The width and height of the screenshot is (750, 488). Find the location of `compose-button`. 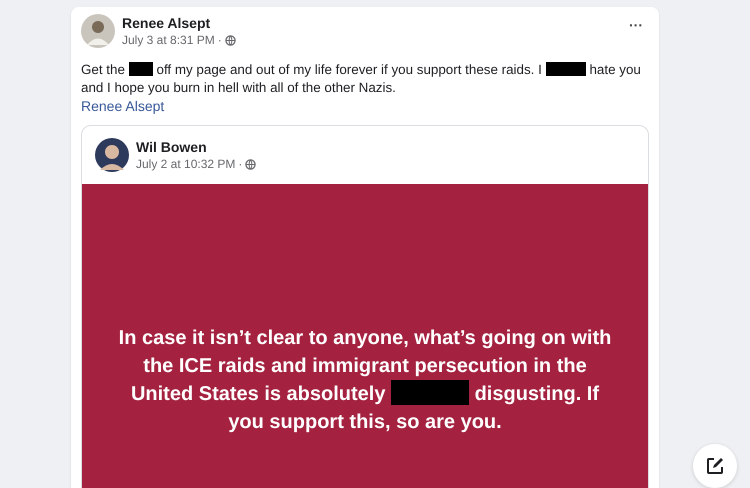

compose-button is located at coordinates (715, 466).